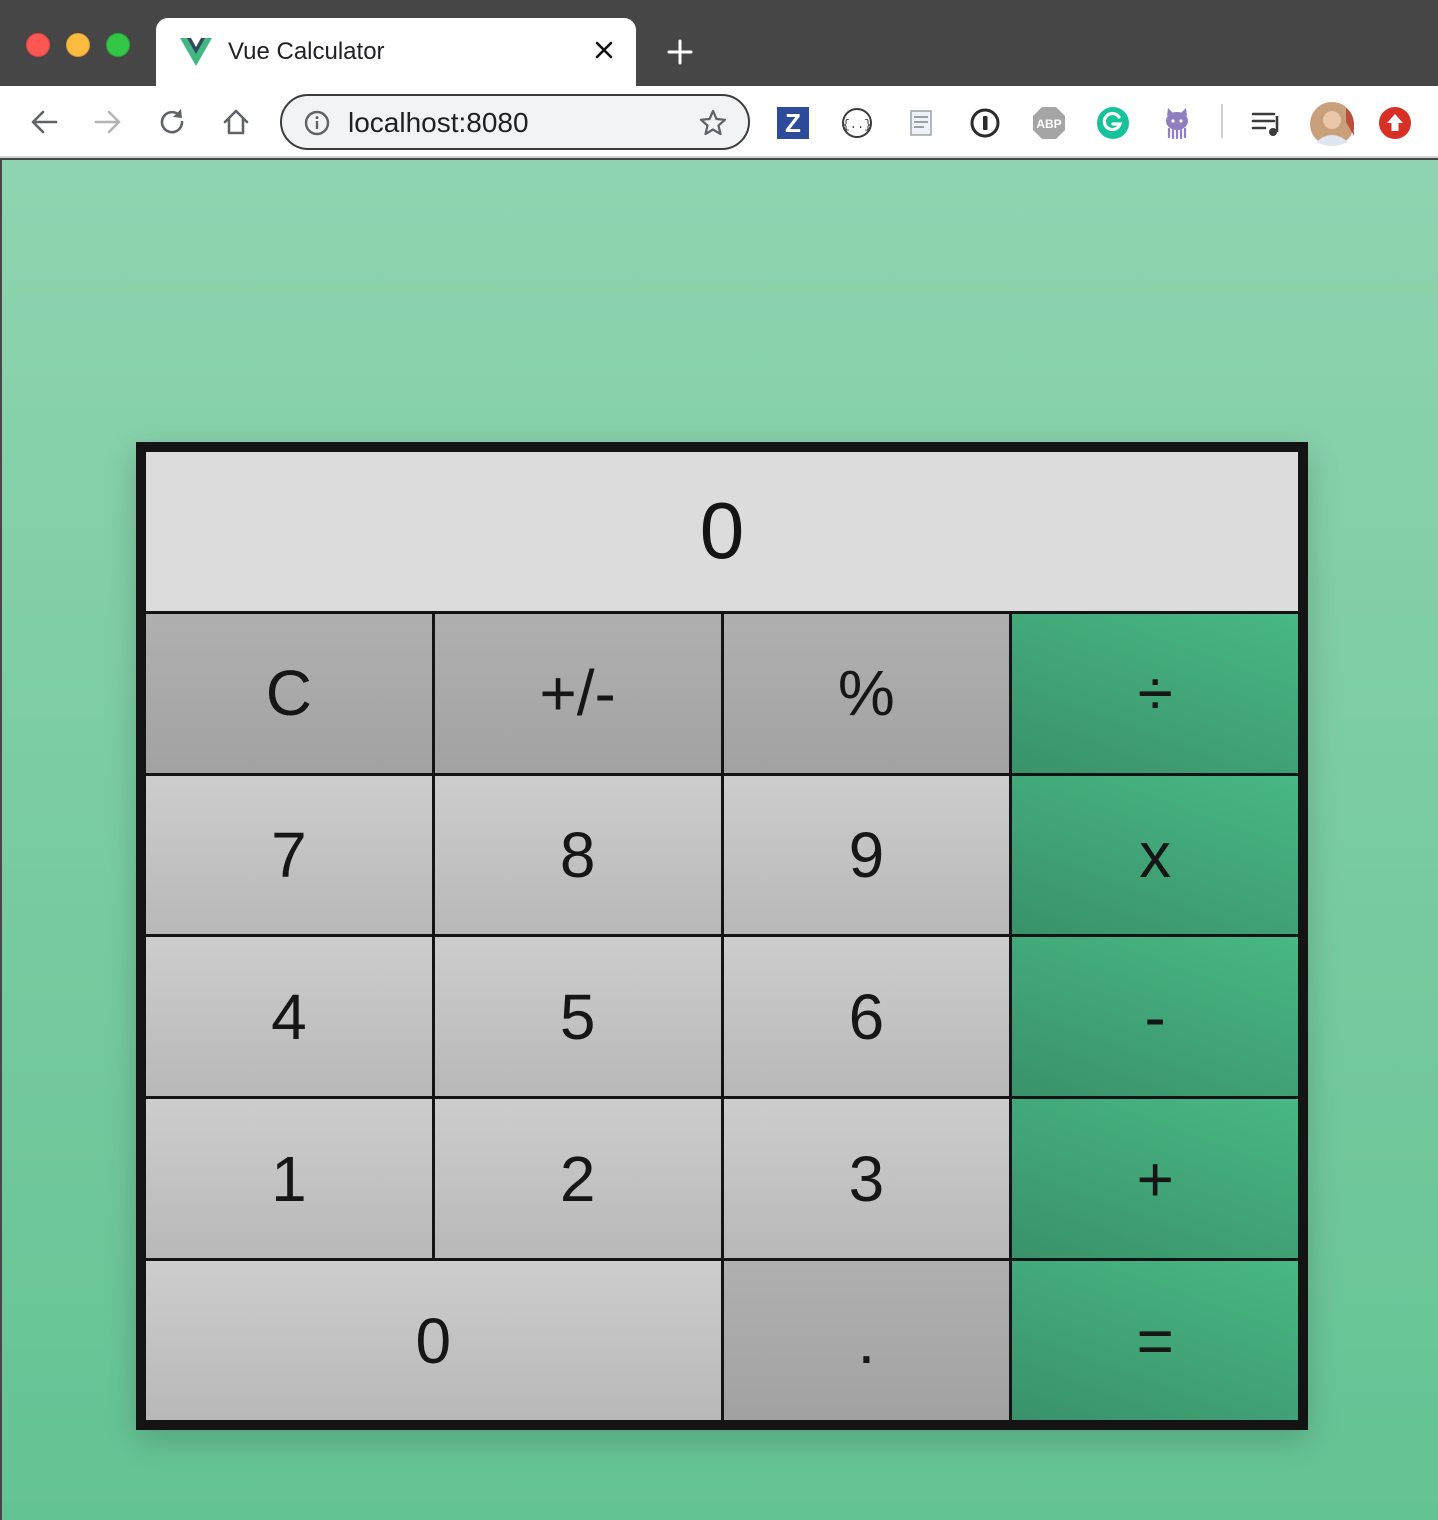 This screenshot has height=1520, width=1438. What do you see at coordinates (289, 1017) in the screenshot?
I see `digit-4-button: 4` at bounding box center [289, 1017].